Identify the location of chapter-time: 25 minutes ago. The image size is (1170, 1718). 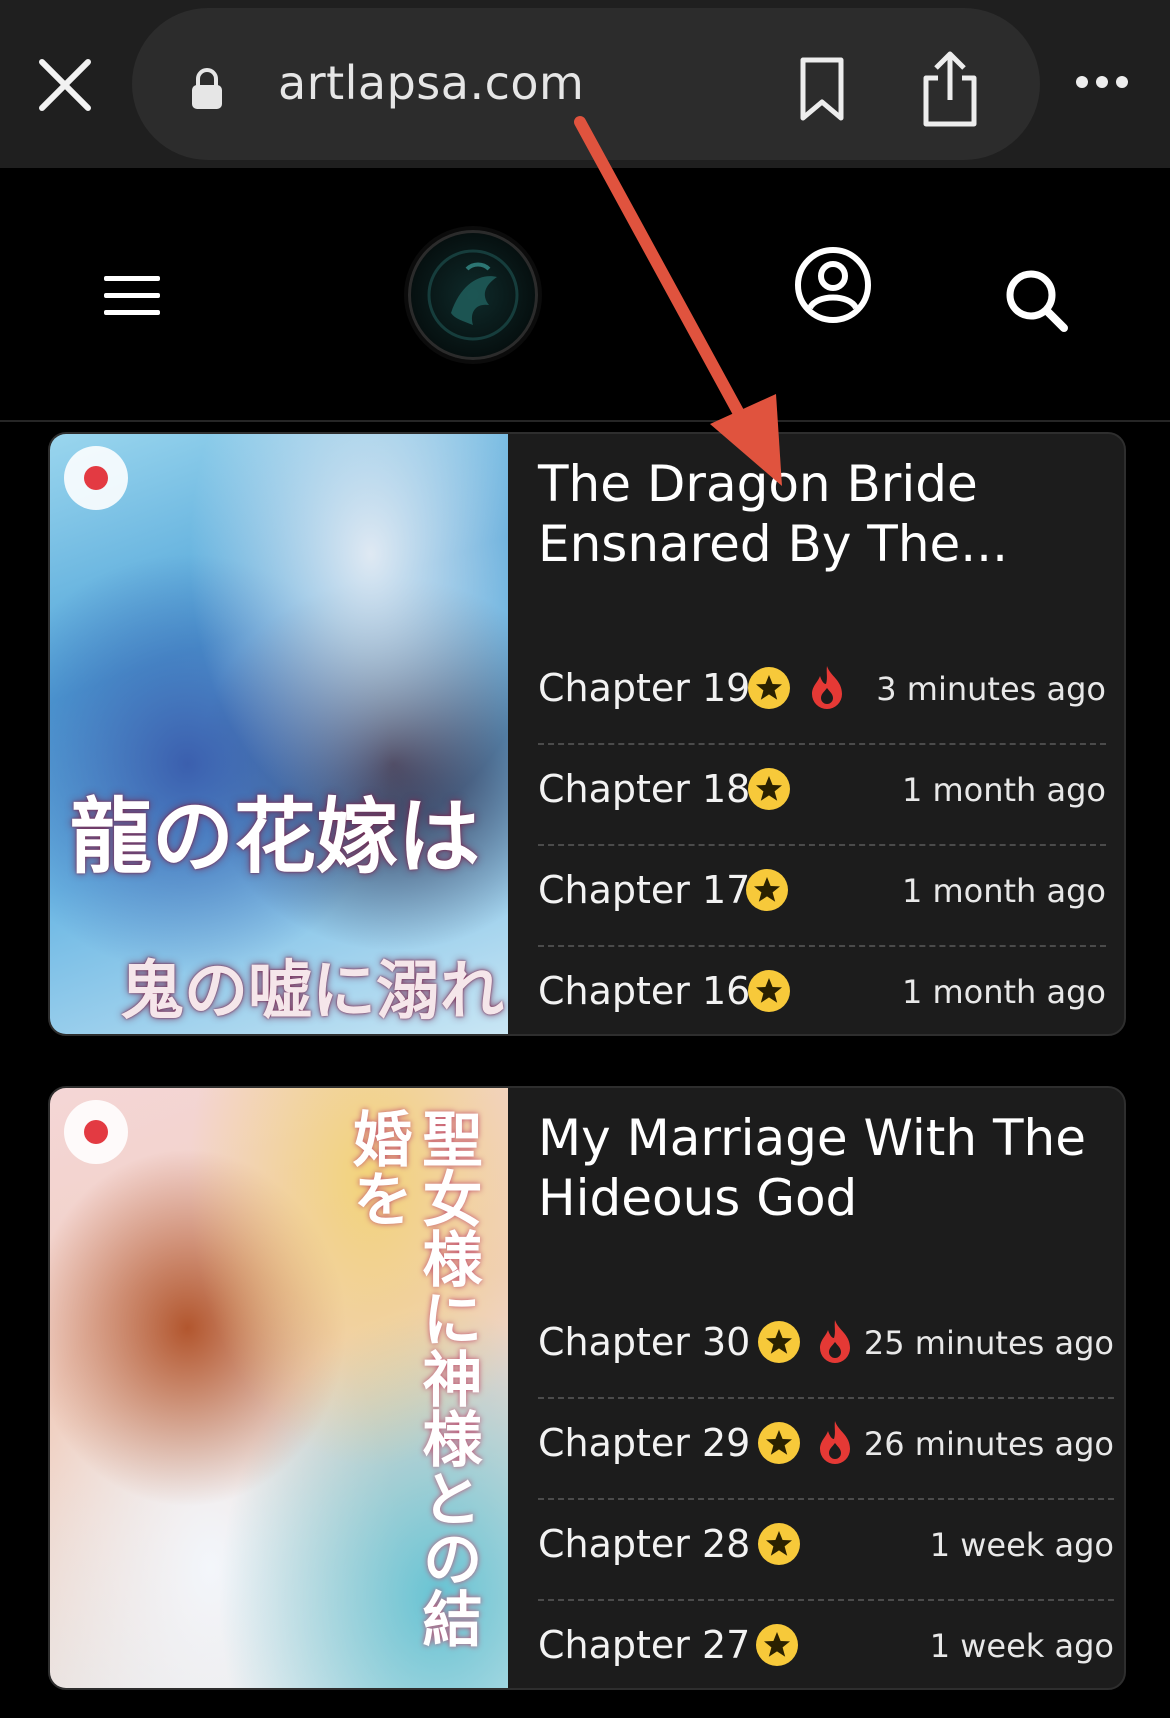
(988, 1343).